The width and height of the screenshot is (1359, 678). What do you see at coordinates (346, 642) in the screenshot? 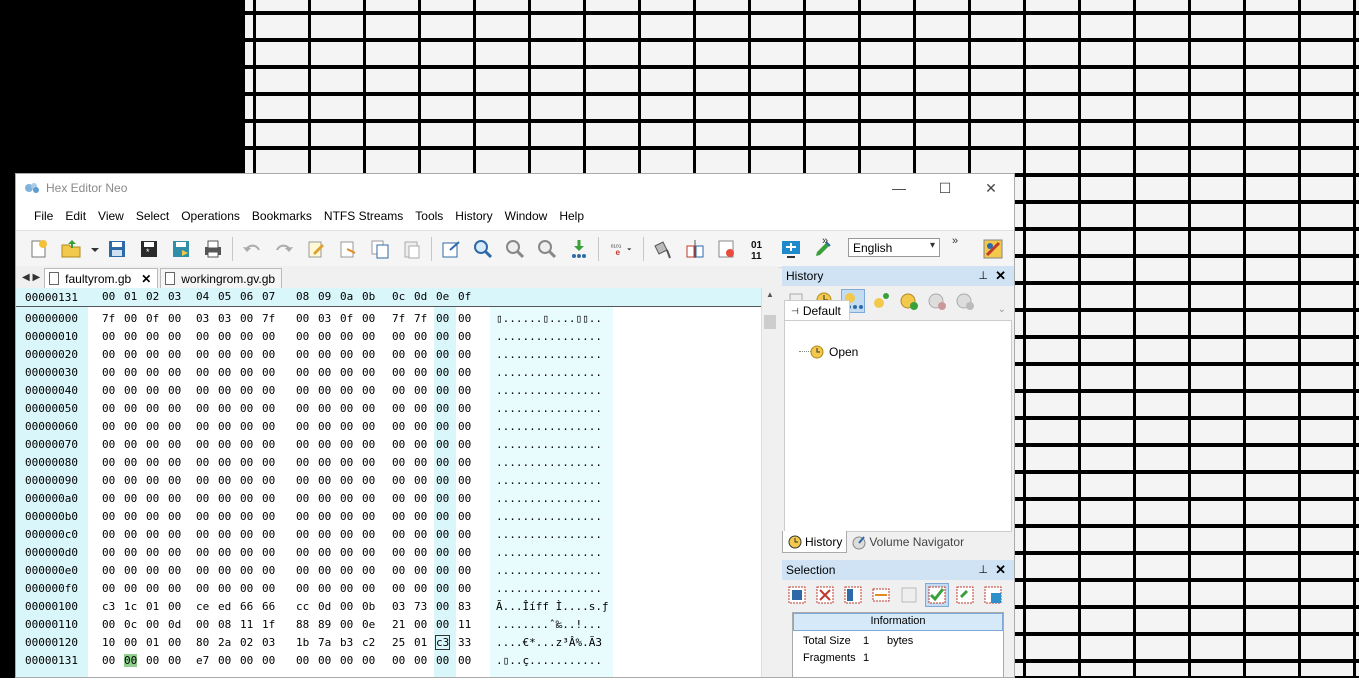
I see `hex-byte: b3` at bounding box center [346, 642].